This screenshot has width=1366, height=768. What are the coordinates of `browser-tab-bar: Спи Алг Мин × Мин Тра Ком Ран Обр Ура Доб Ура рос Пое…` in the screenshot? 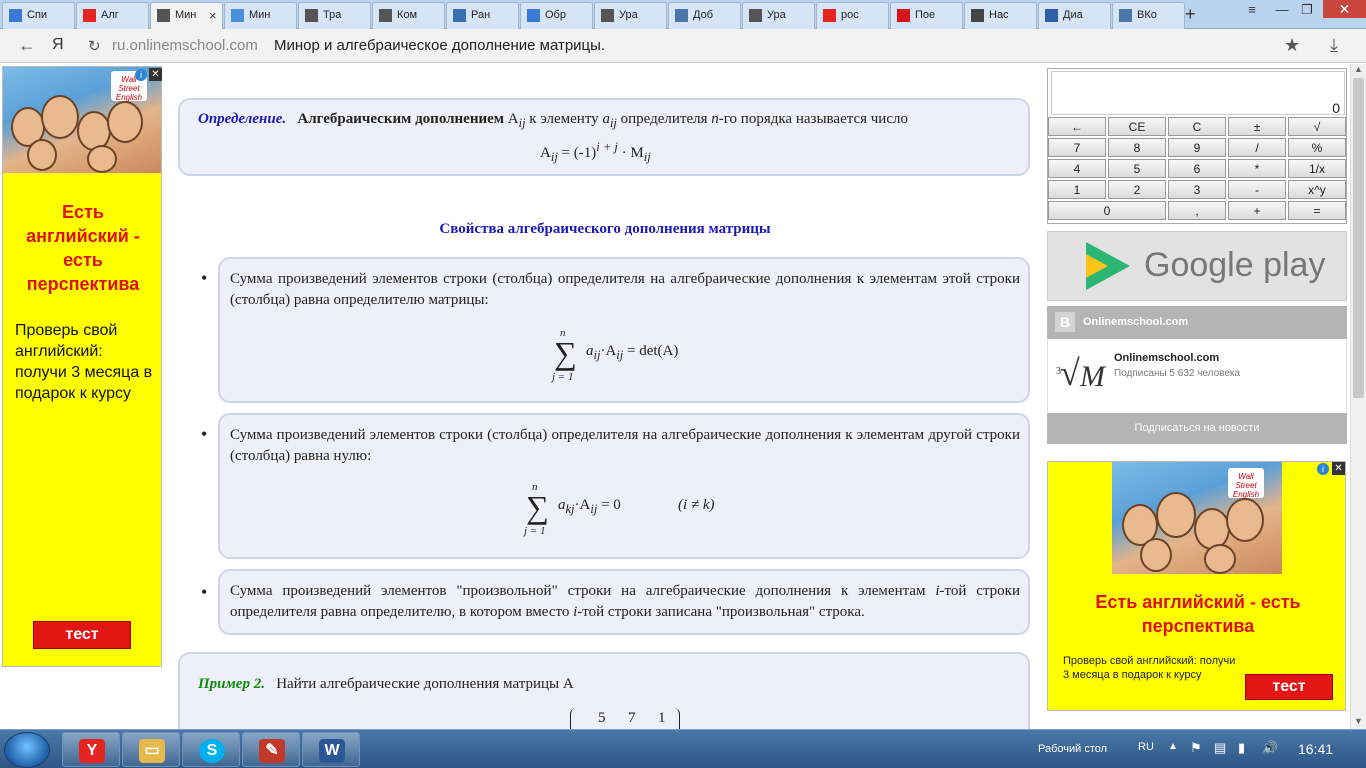 It's located at (683, 14).